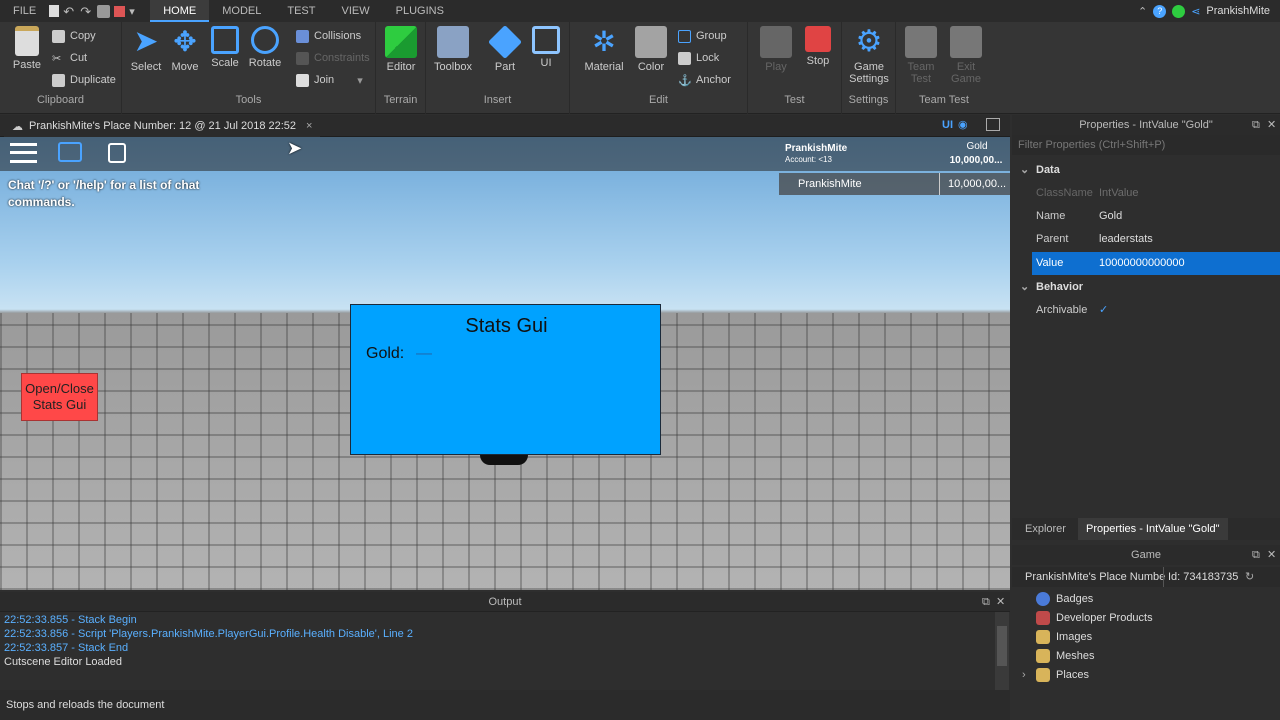 The image size is (1280, 720). Describe the element at coordinates (453, 49) in the screenshot. I see `toolbox-button: Toolbox` at that location.